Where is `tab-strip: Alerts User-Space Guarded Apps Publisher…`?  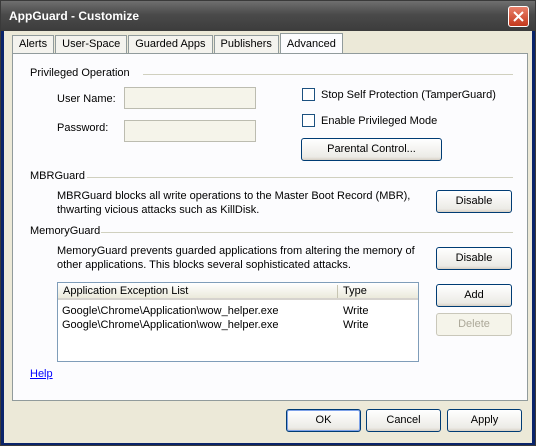
tab-strip: Alerts User-Space Guarded Apps Publisher… is located at coordinates (178, 43).